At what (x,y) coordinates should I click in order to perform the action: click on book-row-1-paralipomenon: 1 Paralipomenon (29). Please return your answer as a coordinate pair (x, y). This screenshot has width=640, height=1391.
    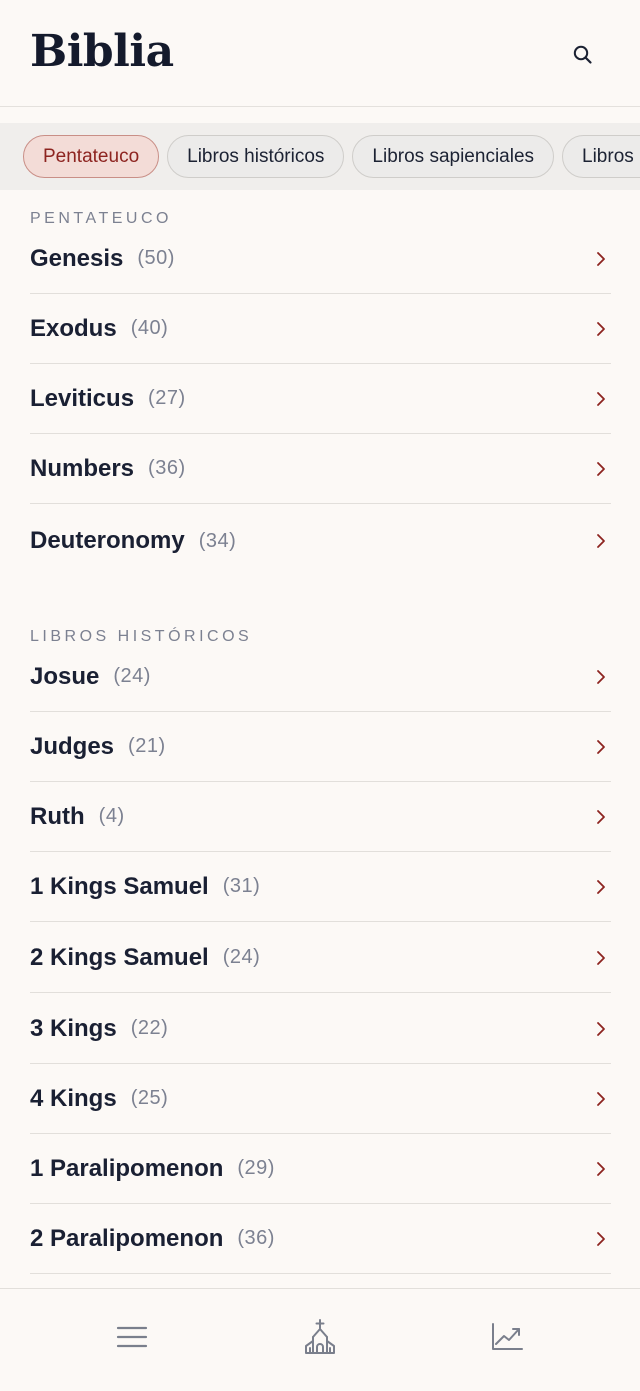
    Looking at the image, I should click on (320, 1169).